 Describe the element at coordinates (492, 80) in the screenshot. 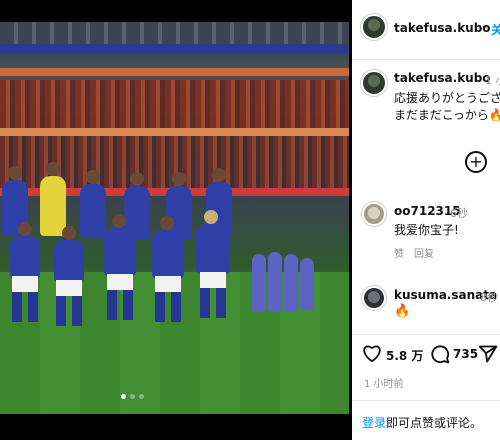

I see `caption-time: 1 小` at that location.